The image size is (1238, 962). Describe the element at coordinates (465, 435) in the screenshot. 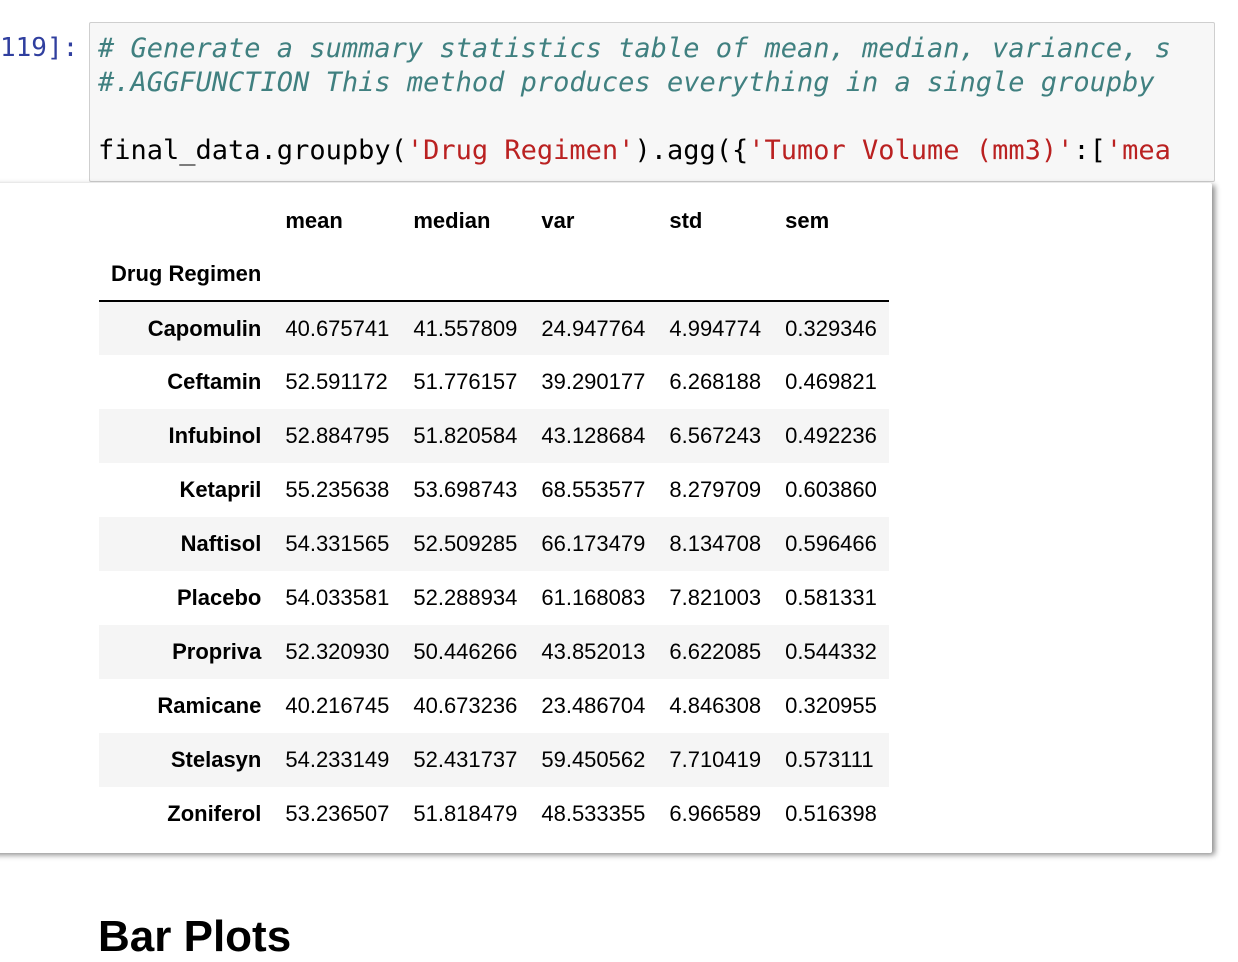

I see `table-cell-median: 51.820584` at that location.